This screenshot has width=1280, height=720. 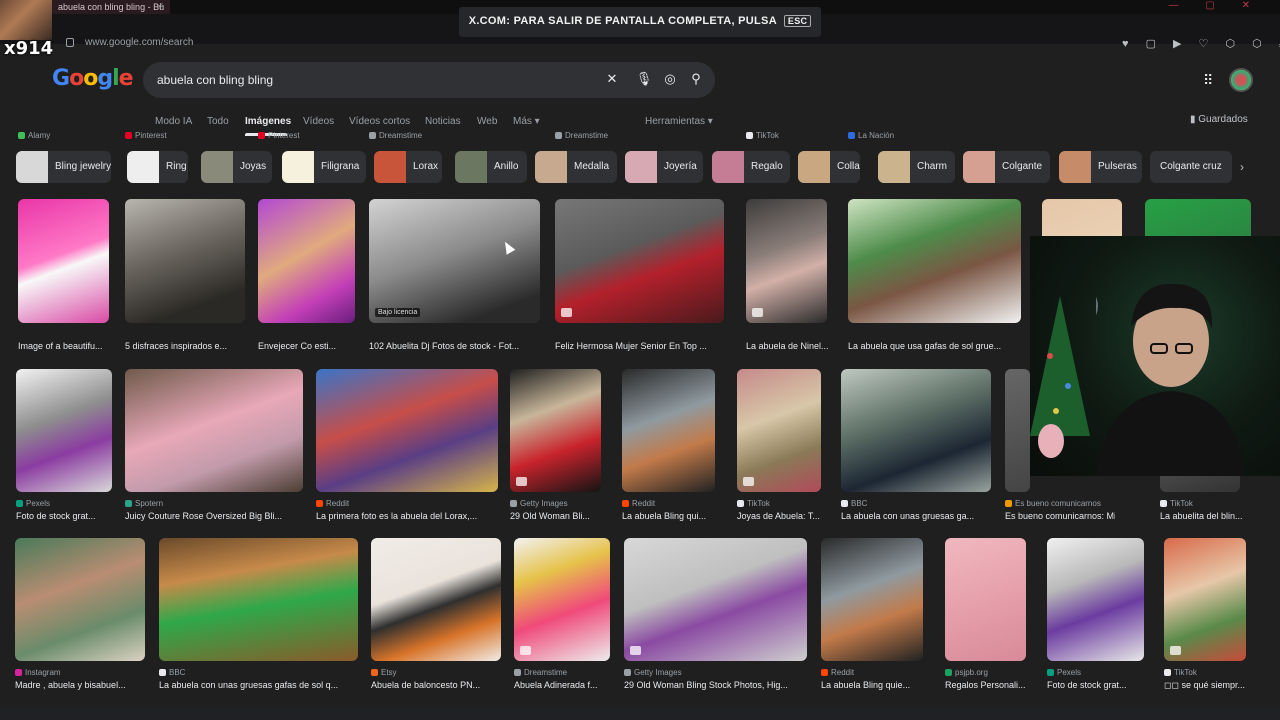 What do you see at coordinates (751, 167) in the screenshot?
I see `chip-regalo: Regalo` at bounding box center [751, 167].